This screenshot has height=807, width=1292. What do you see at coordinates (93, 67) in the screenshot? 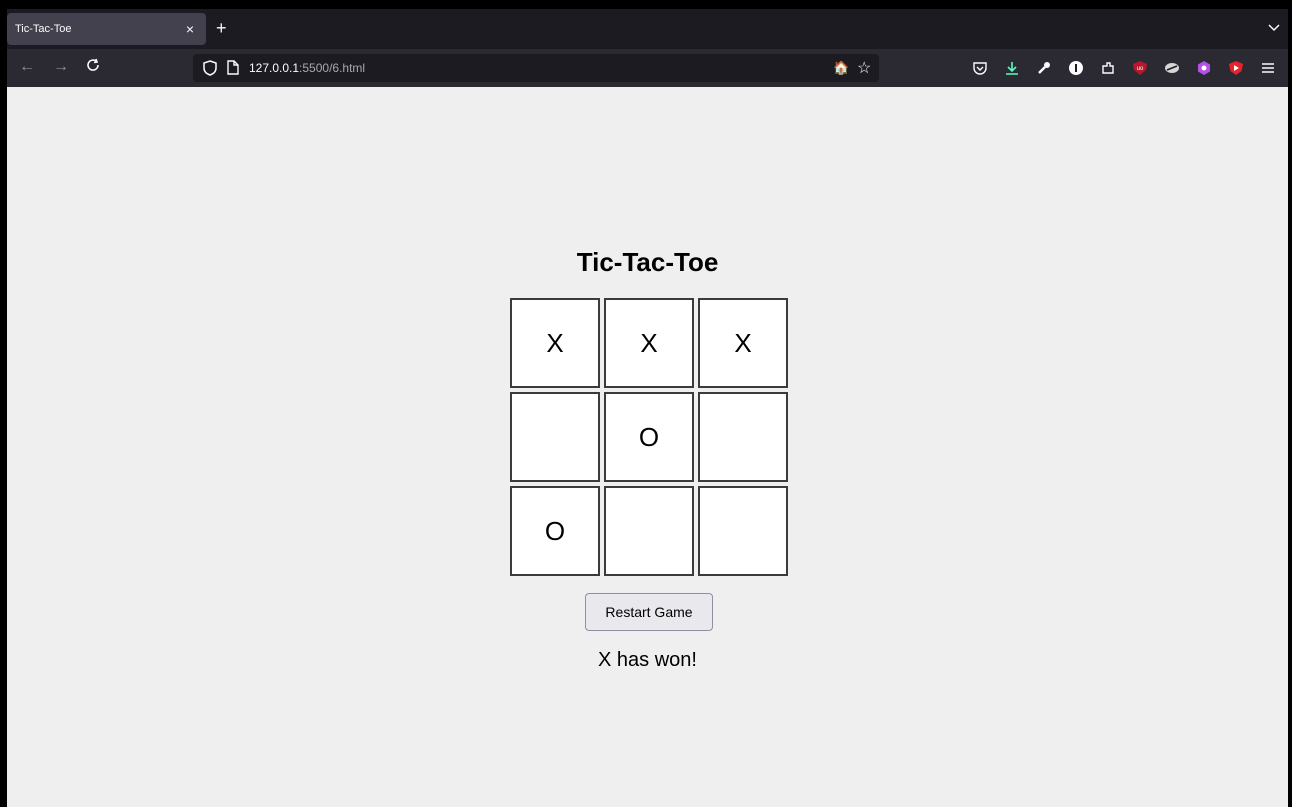
I see `reload-button` at bounding box center [93, 67].